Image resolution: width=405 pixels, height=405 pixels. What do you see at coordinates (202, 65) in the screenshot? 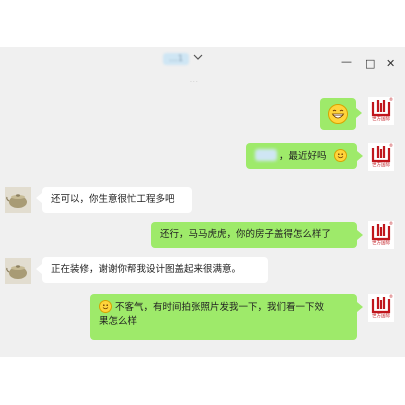
I see `title-bar: ...1 ... — □ ✕` at bounding box center [202, 65].